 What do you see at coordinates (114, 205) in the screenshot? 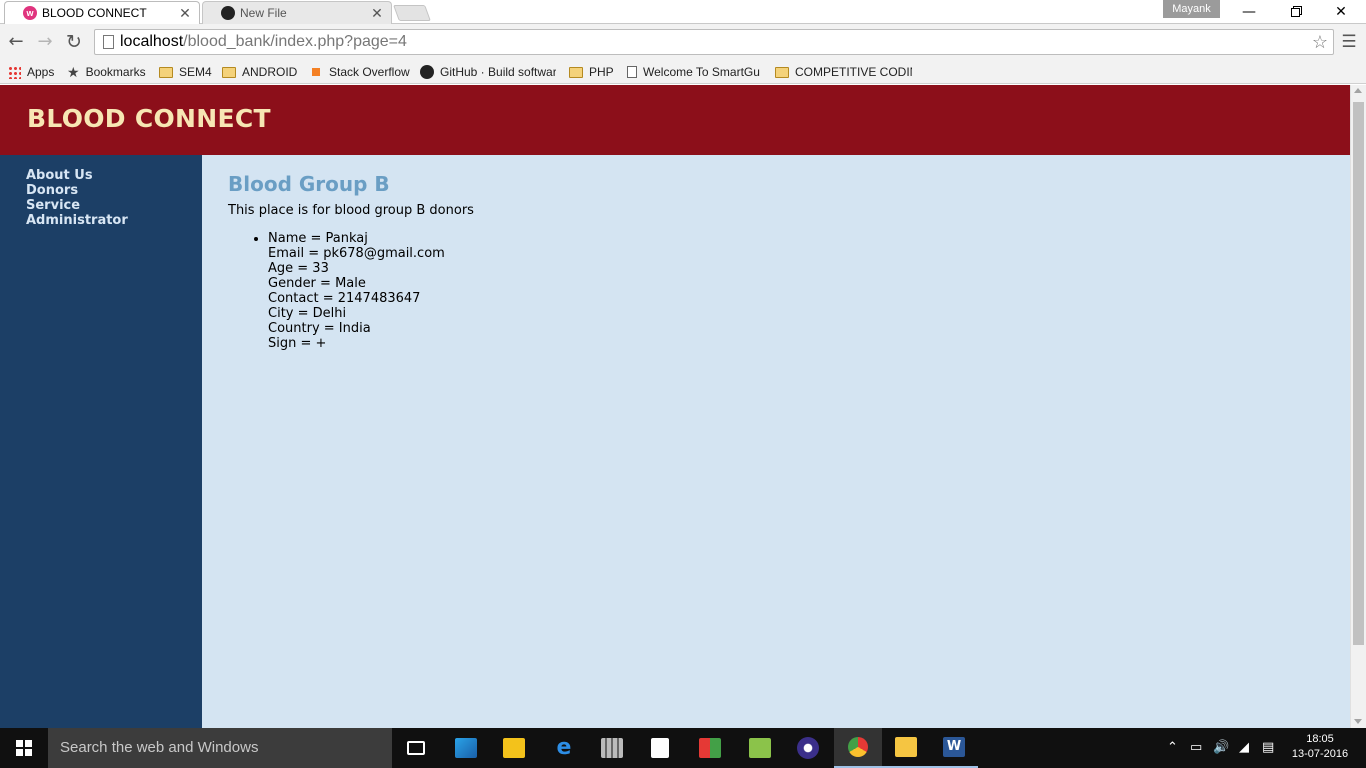
I see `nav-service-link: Service` at bounding box center [114, 205].